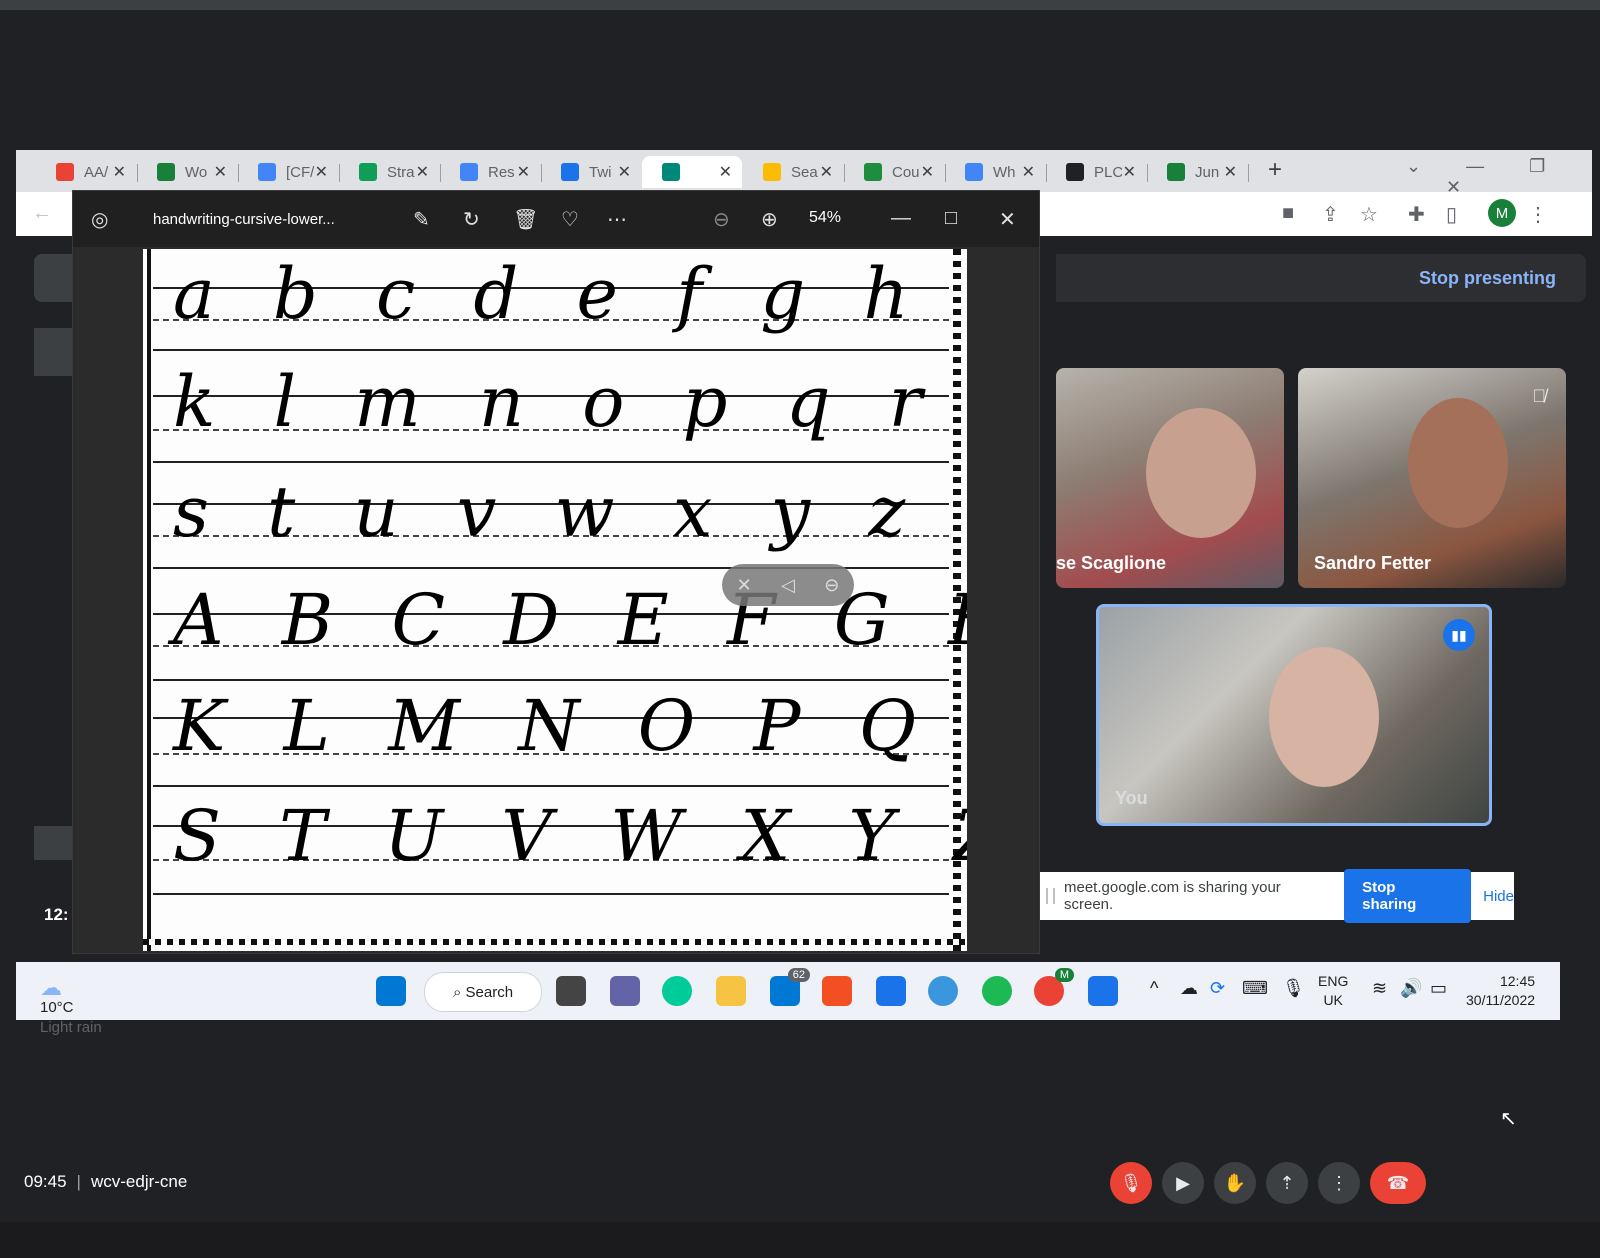  What do you see at coordinates (769, 219) in the screenshot?
I see `zoom-in-icon: ⊕` at bounding box center [769, 219].